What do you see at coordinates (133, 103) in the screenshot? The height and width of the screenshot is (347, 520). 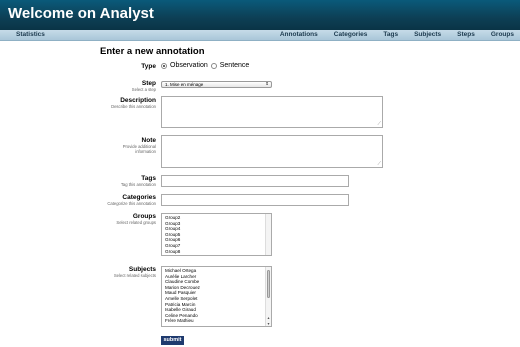 I see `description-label: Description Describe this annotation` at bounding box center [133, 103].